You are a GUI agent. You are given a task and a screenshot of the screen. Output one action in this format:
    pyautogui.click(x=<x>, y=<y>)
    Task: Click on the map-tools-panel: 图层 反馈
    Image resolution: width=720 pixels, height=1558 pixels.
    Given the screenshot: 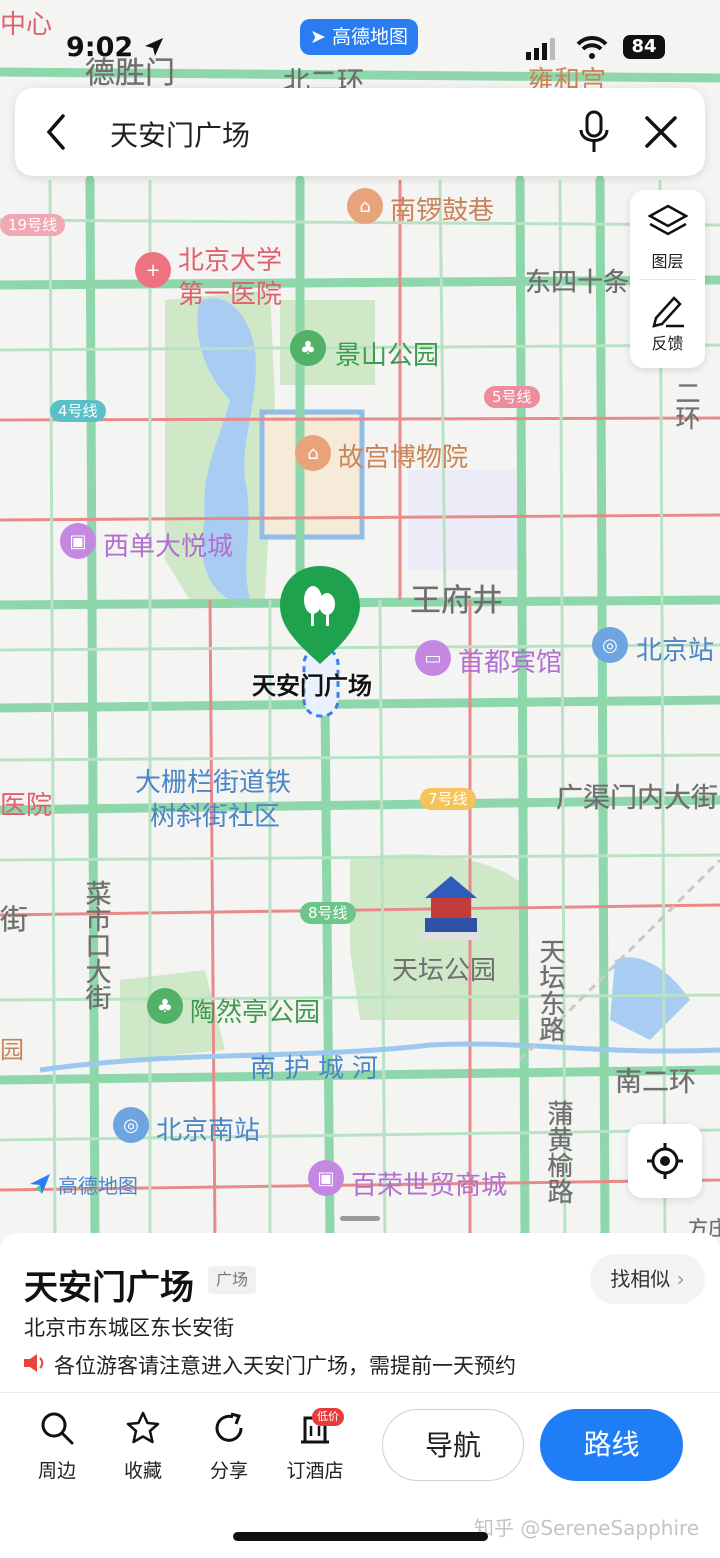 What is the action you would take?
    pyautogui.click(x=667, y=279)
    